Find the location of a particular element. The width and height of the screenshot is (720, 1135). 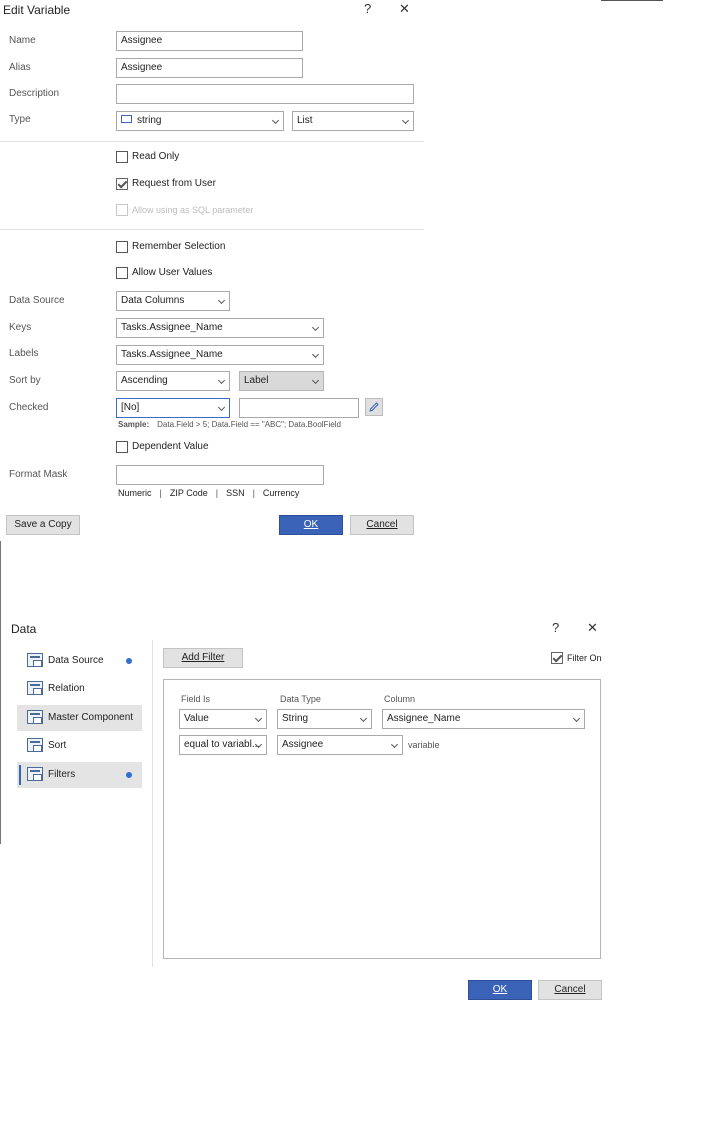

alias-input: Assignee is located at coordinates (209, 68).